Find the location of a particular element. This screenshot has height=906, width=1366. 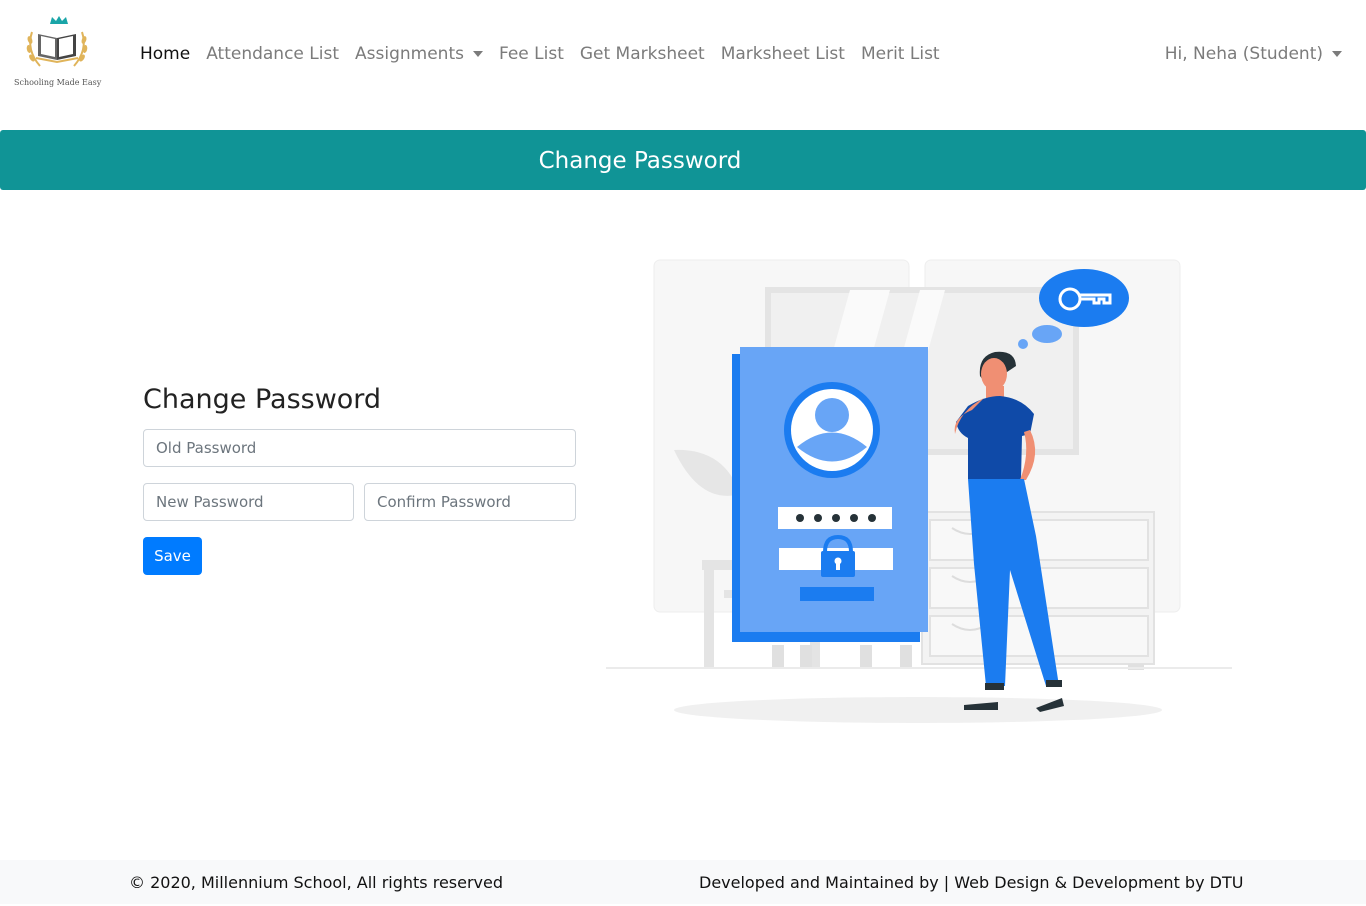

save-button: Save is located at coordinates (172, 556).